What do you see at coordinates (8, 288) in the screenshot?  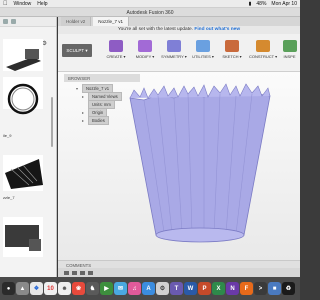 I see `finder-icon: ●` at bounding box center [8, 288].